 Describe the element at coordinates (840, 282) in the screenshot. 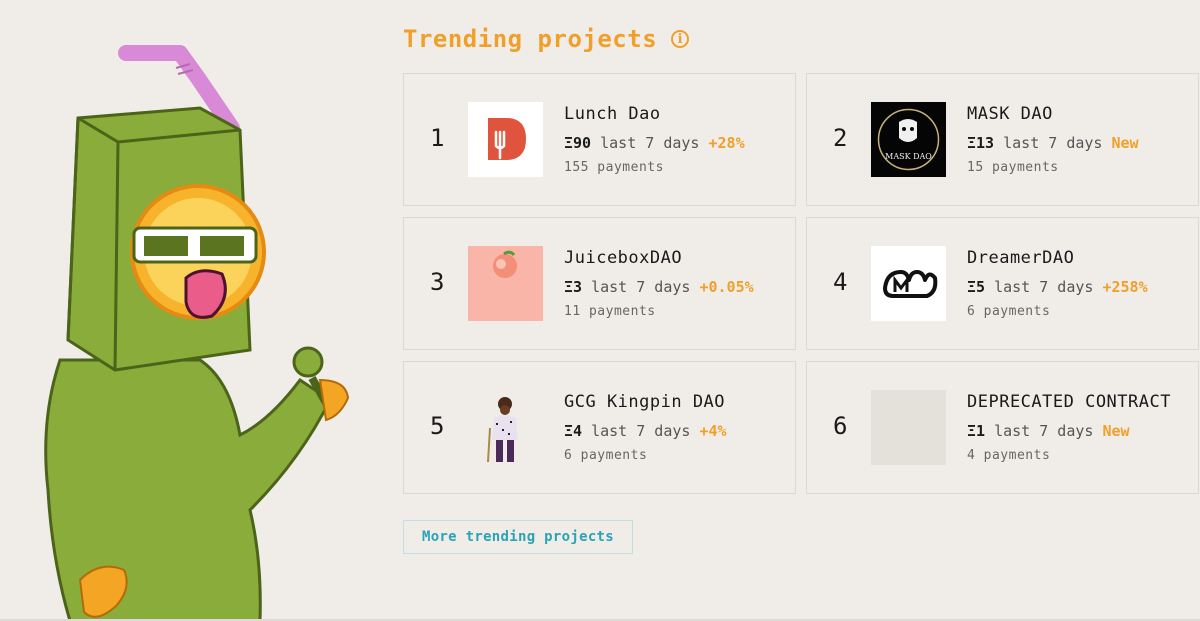

I see `project-rank: 4` at that location.